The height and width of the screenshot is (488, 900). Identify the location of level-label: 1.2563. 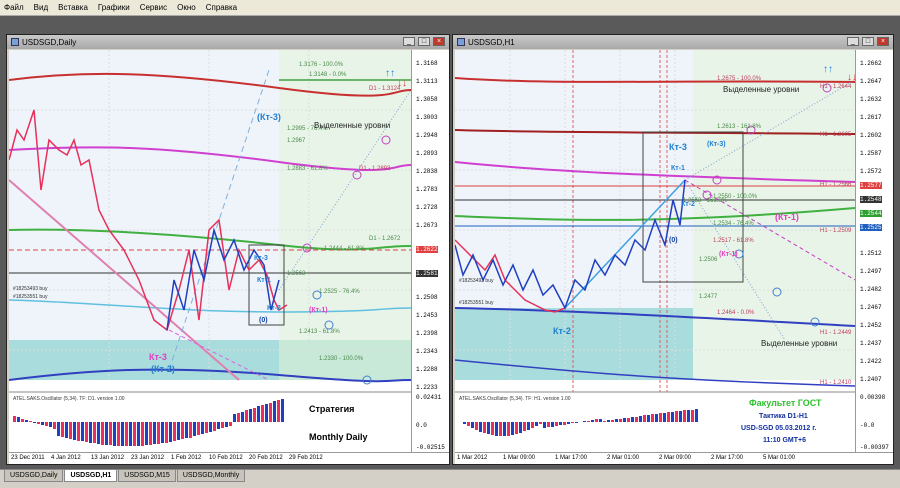
(296, 274).